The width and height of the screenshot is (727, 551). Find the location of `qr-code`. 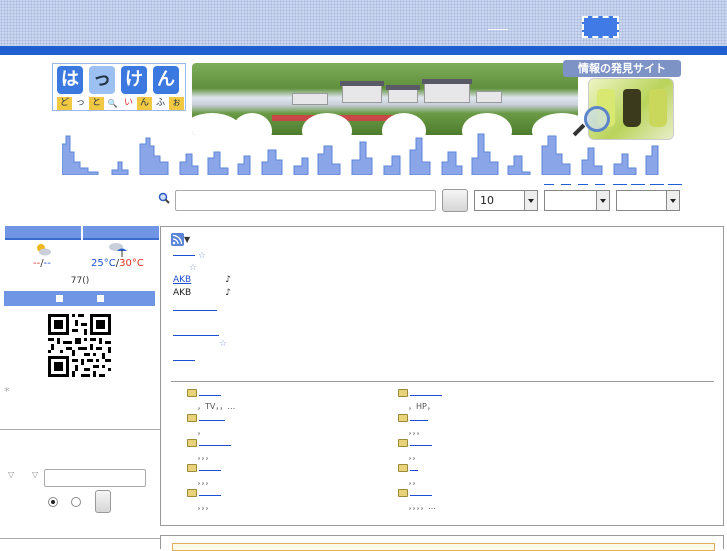

qr-code is located at coordinates (79, 345).